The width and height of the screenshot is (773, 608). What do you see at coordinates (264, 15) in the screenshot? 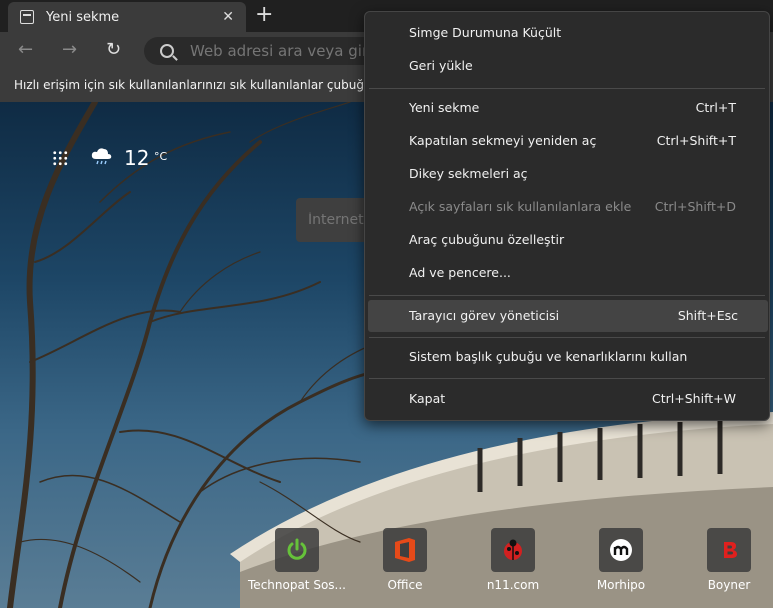
I see `new-tab-button: +` at bounding box center [264, 15].